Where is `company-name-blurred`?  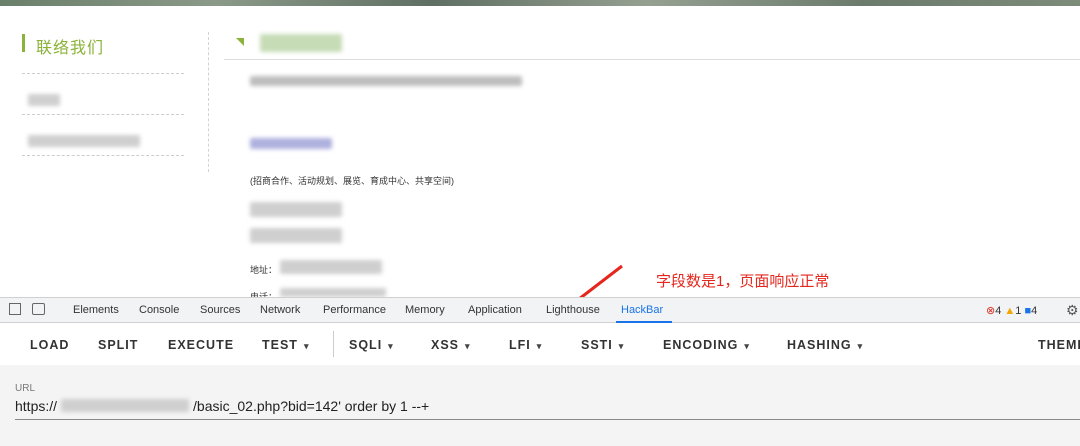 company-name-blurred is located at coordinates (386, 81).